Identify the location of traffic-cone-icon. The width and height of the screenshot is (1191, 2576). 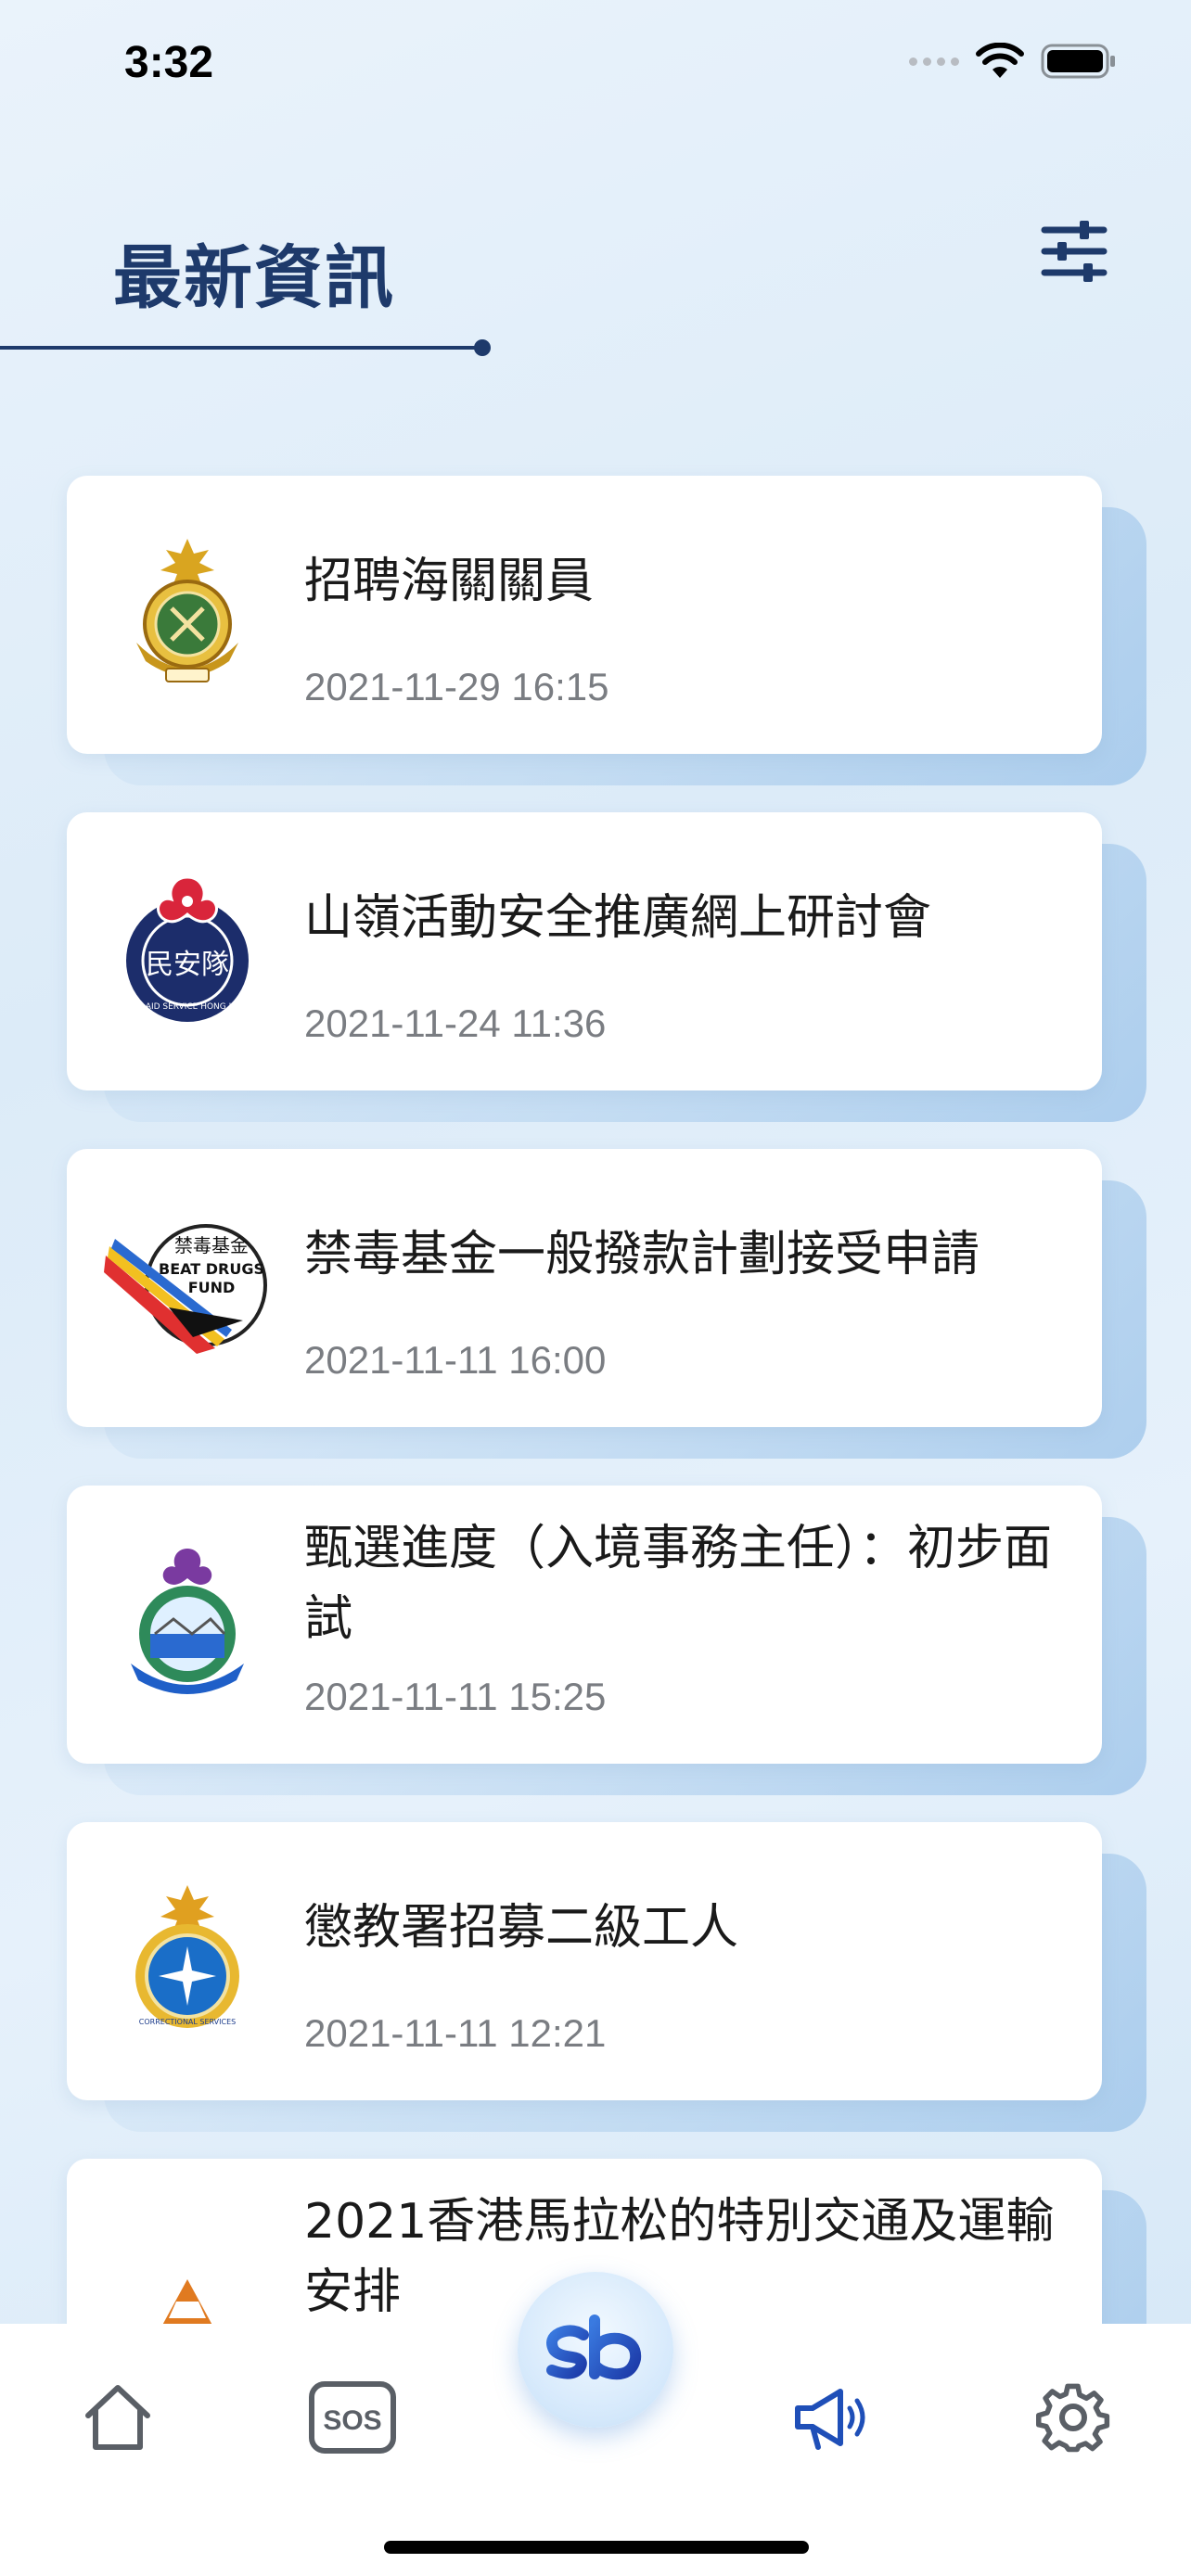
(187, 2271).